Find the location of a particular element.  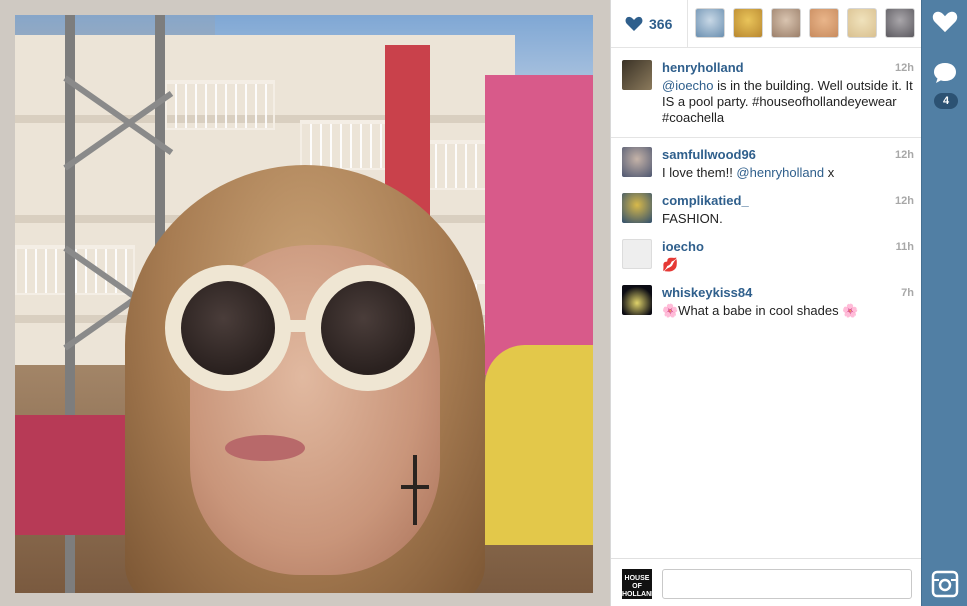

photo-lips is located at coordinates (265, 448).